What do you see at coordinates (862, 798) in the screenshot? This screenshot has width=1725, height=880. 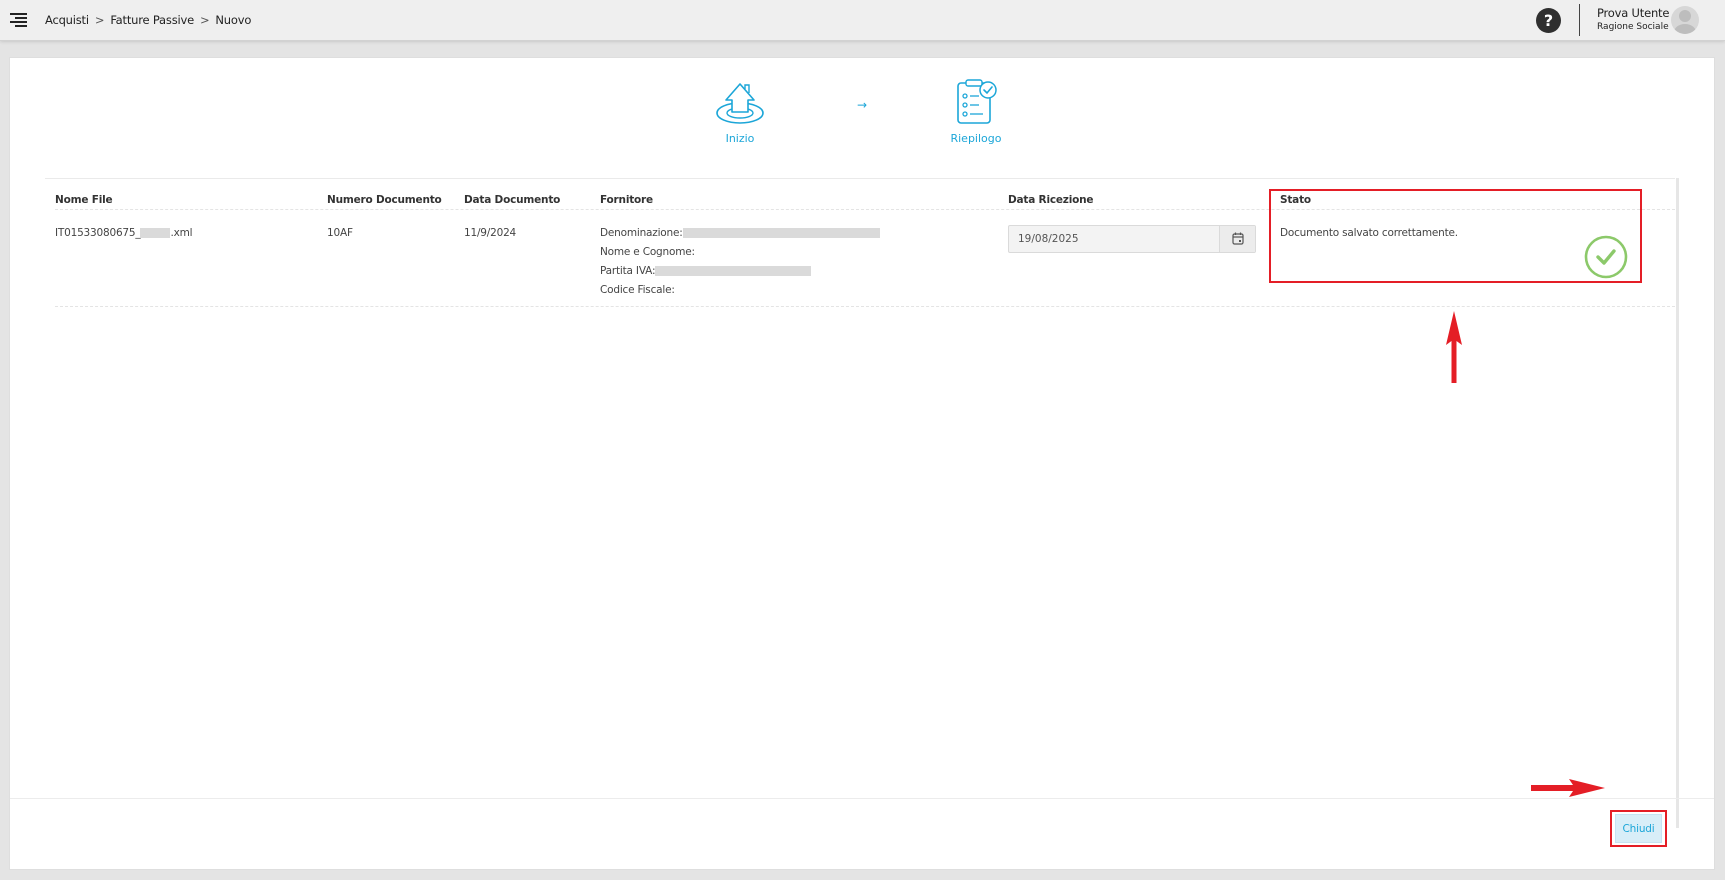 I see `footer-divider` at bounding box center [862, 798].